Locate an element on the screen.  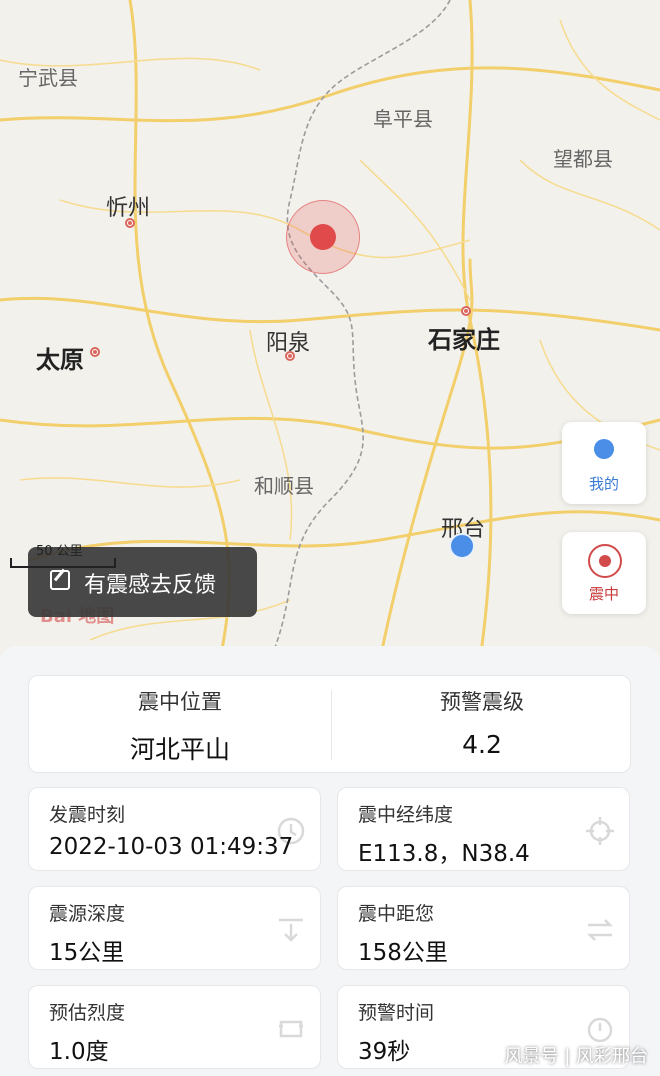
epicenter-label: 震中 is located at coordinates (603, 594).